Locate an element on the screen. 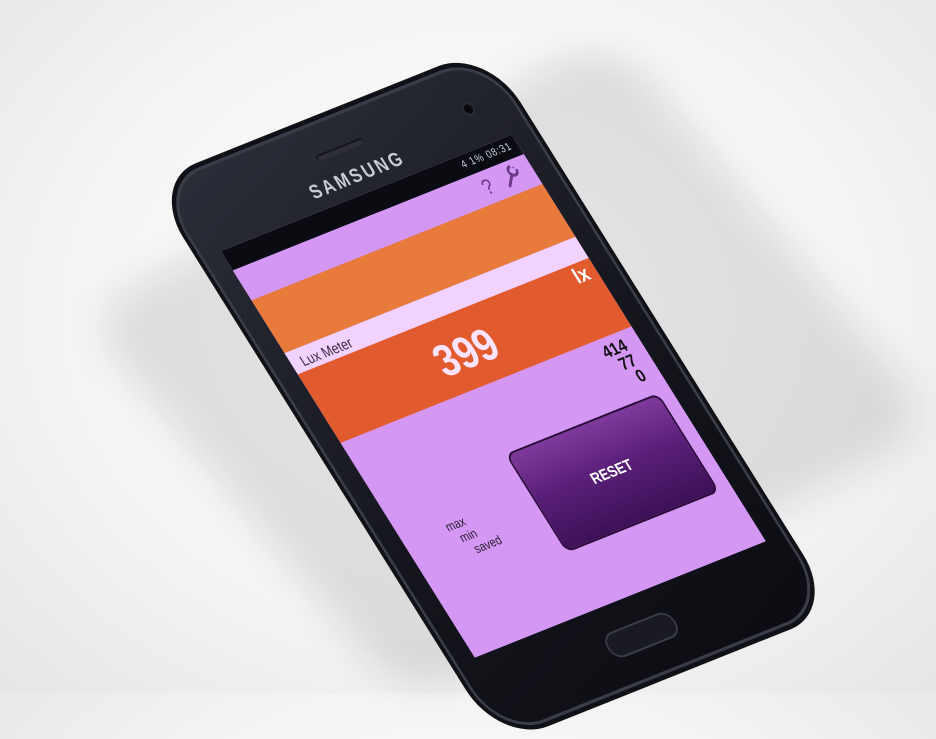 This screenshot has height=739, width=936. reset-button: RESET is located at coordinates (612, 472).